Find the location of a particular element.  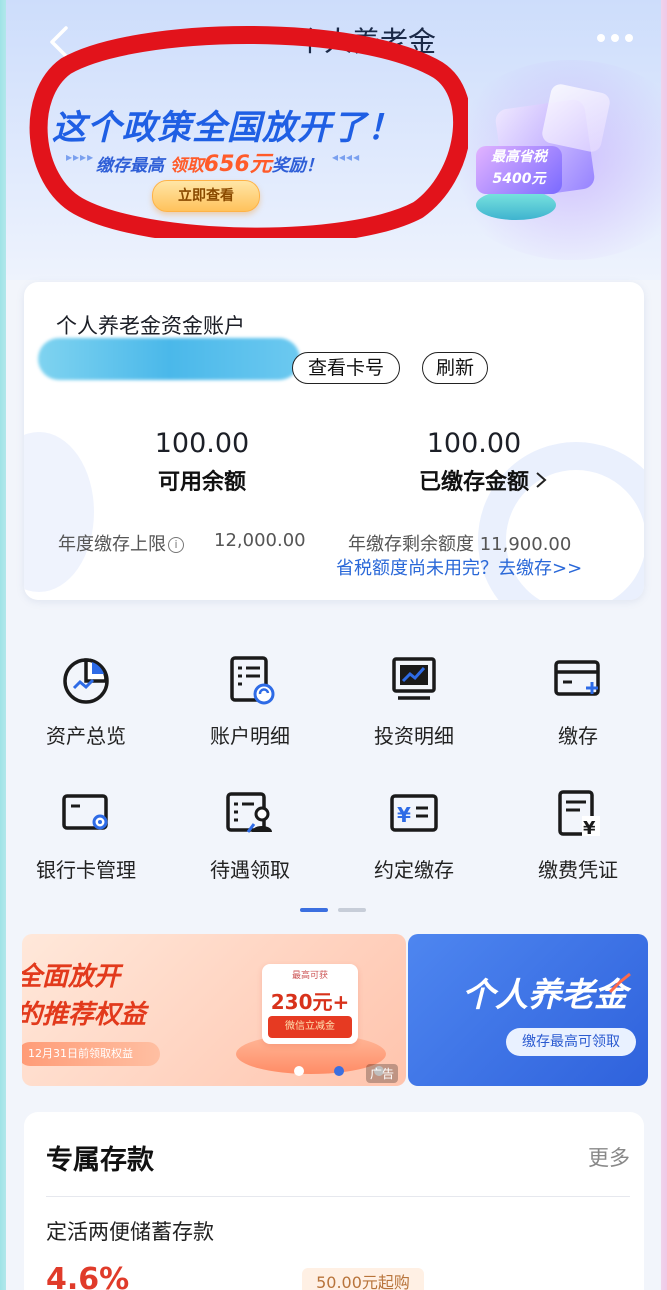

grid-item-scheduled-deposit: ¥ 约定缴存 is located at coordinates (414, 835).